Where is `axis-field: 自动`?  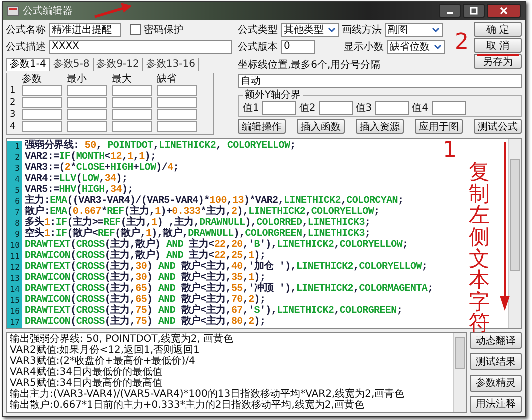 axis-field: 自动 is located at coordinates (380, 81).